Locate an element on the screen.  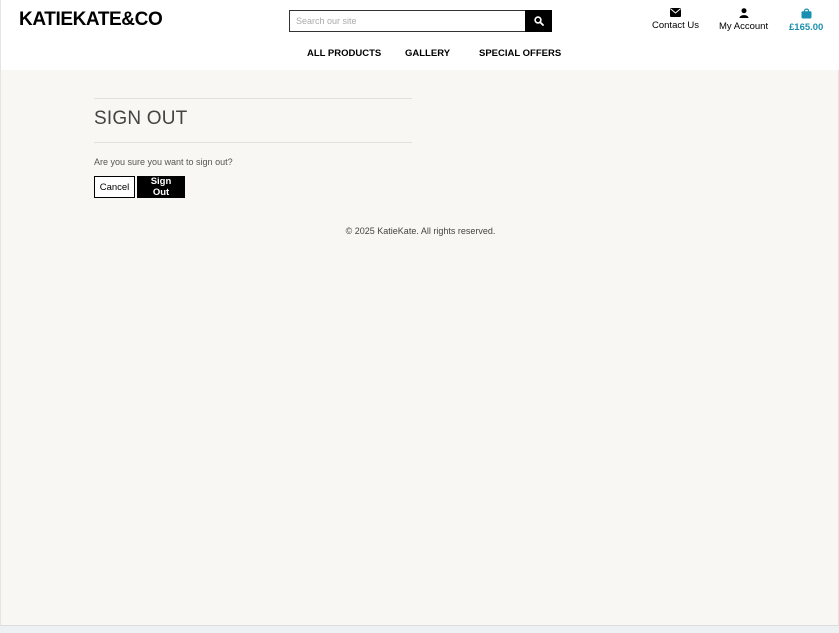
my-account-link: My Account is located at coordinates (743, 20).